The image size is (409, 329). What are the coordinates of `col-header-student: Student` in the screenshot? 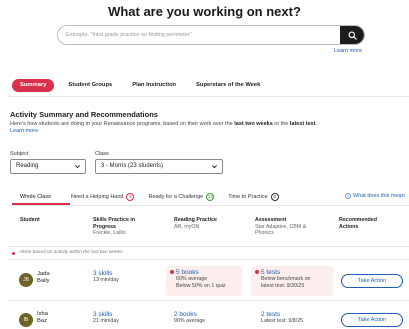 It's located at (30, 220).